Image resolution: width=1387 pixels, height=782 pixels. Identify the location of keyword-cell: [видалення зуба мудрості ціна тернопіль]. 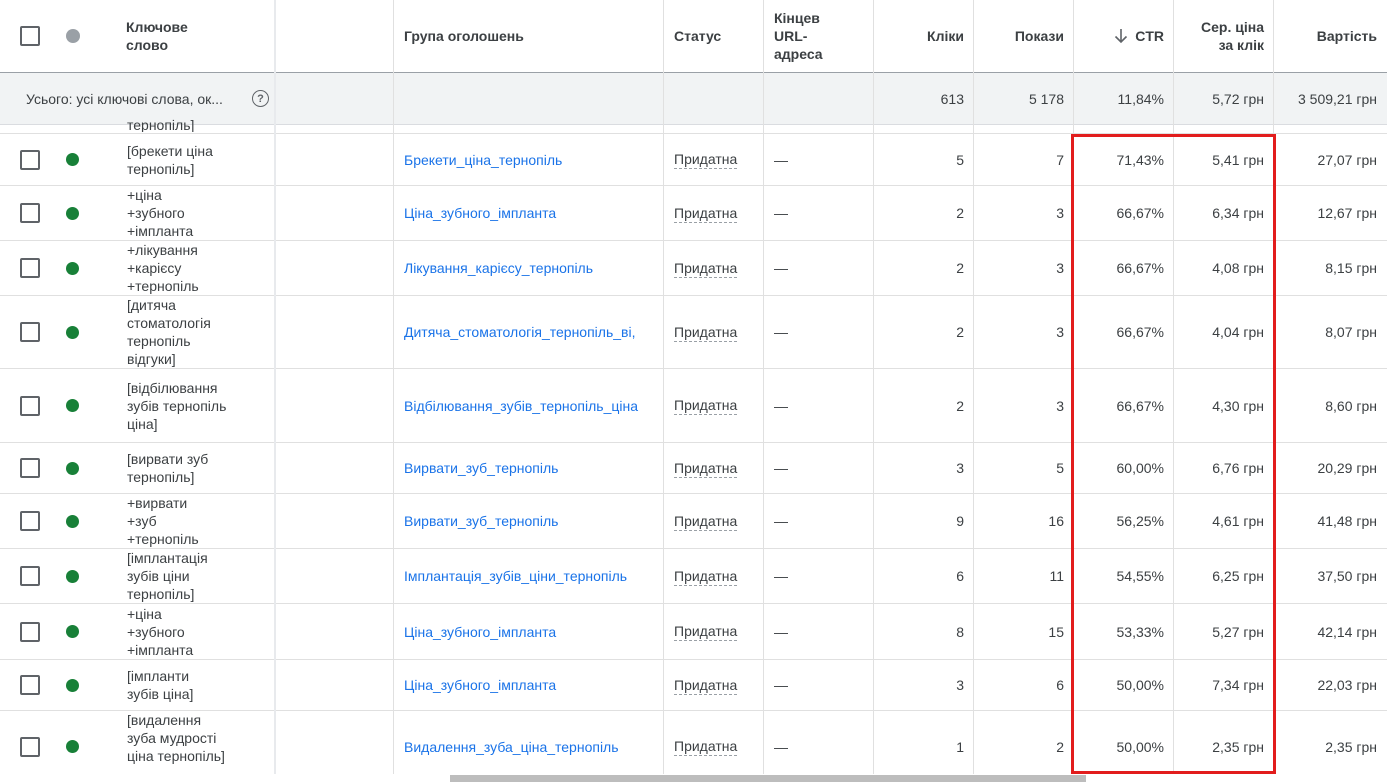
(182, 746).